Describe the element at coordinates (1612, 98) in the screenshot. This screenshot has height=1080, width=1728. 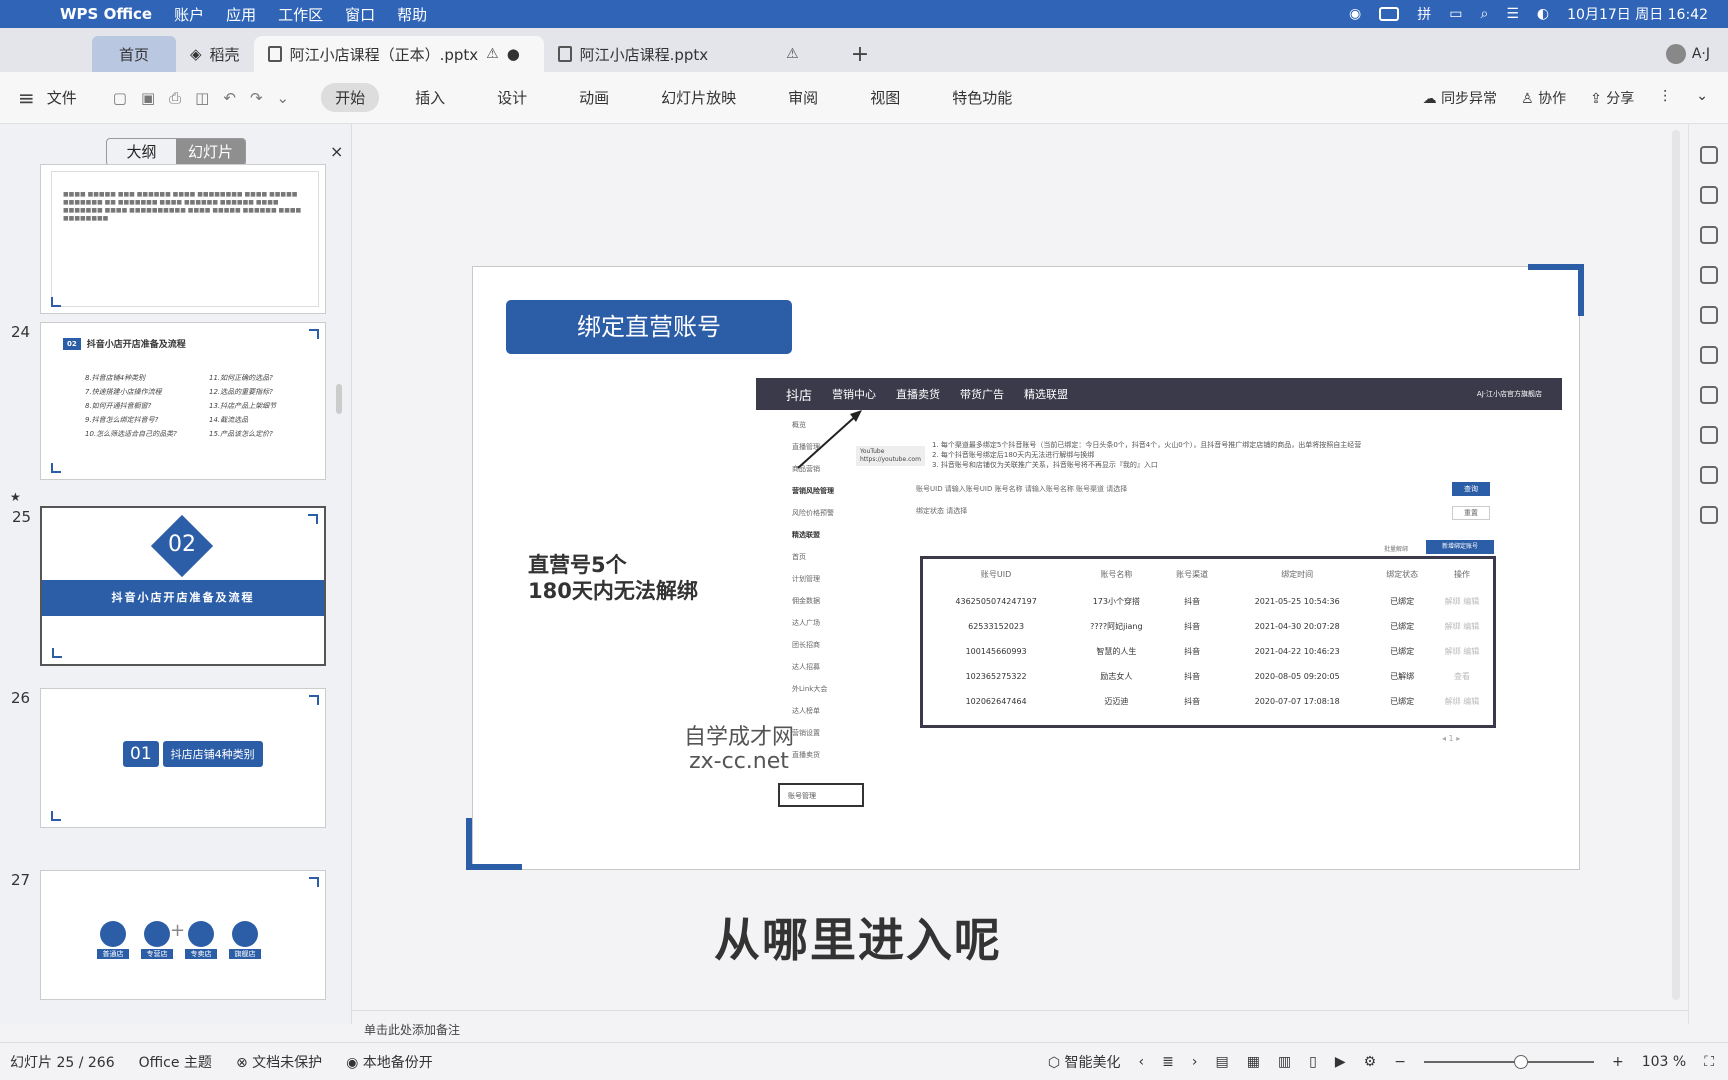
I see `share-button: ⇪ 分享` at that location.